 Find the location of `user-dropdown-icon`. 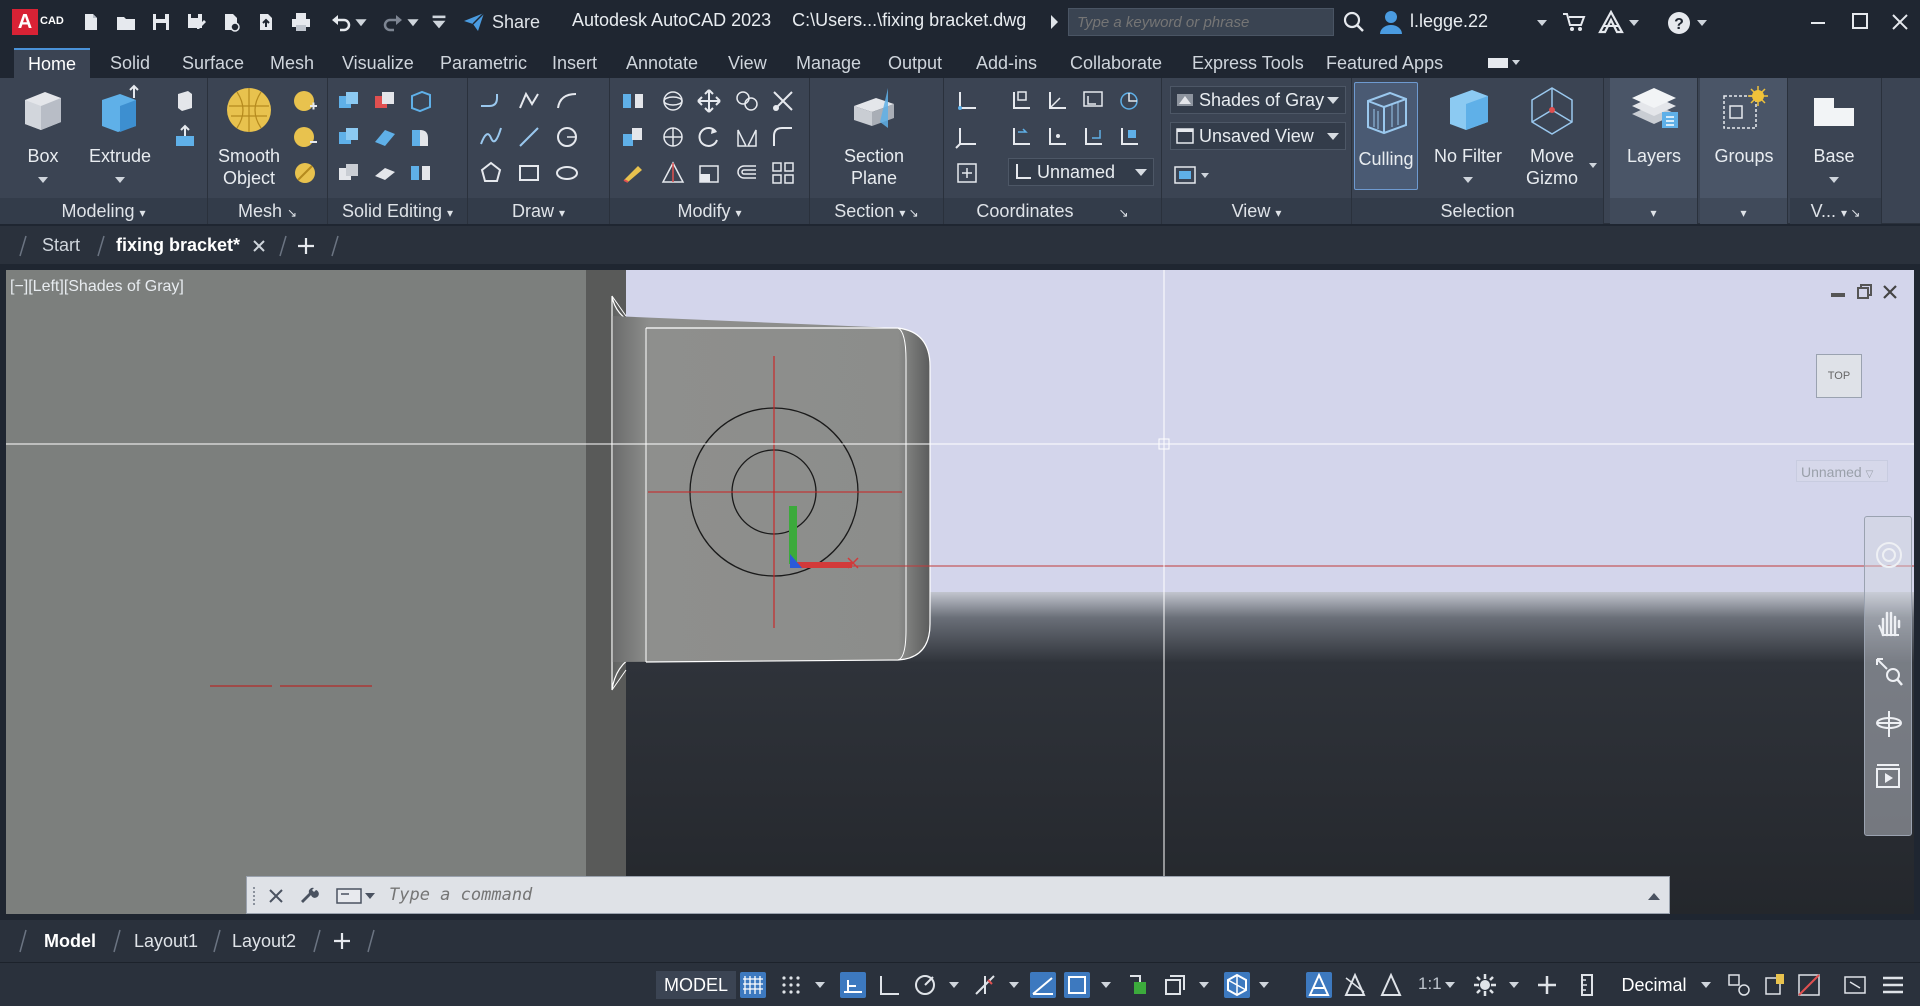

user-dropdown-icon is located at coordinates (1542, 23).